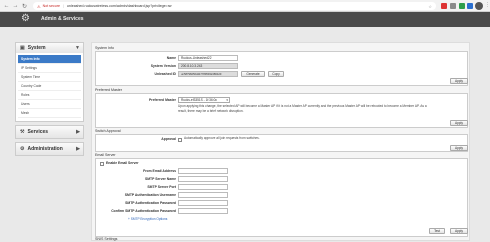  What do you see at coordinates (165, 74) in the screenshot?
I see `unleashed-id-label: Unleashed ID` at bounding box center [165, 74].